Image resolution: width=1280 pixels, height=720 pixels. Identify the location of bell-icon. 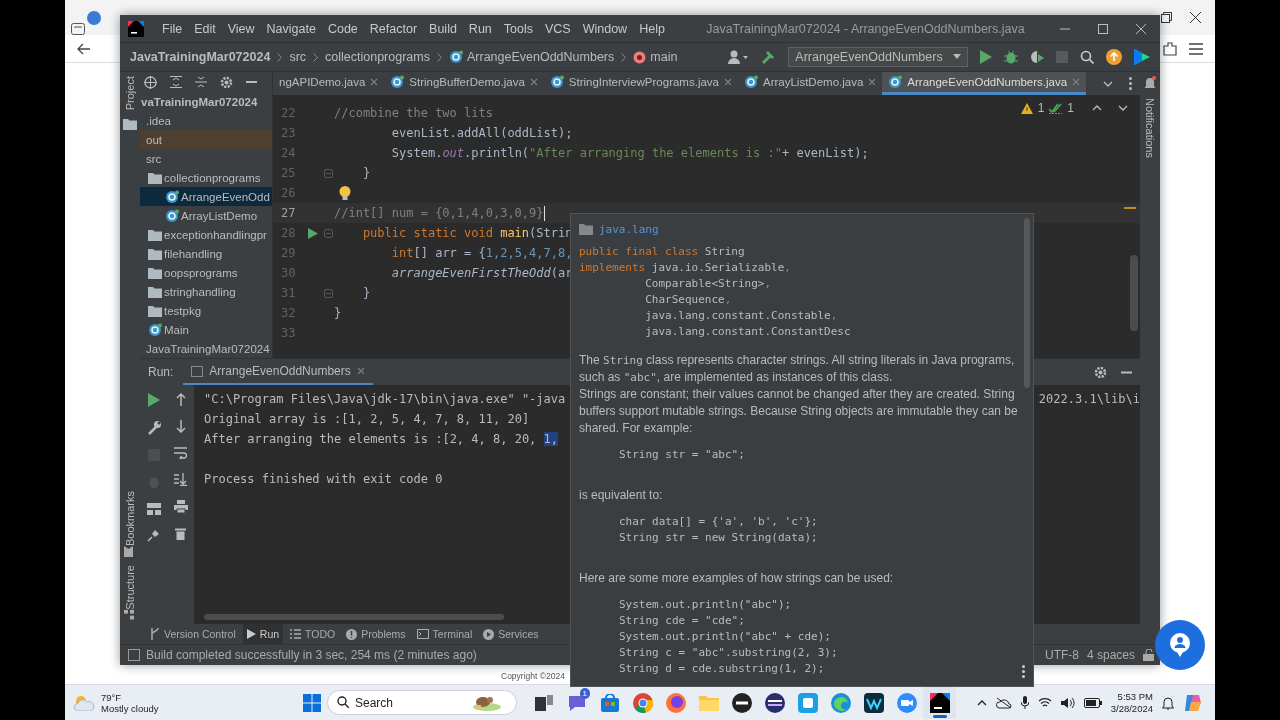
(1168, 702).